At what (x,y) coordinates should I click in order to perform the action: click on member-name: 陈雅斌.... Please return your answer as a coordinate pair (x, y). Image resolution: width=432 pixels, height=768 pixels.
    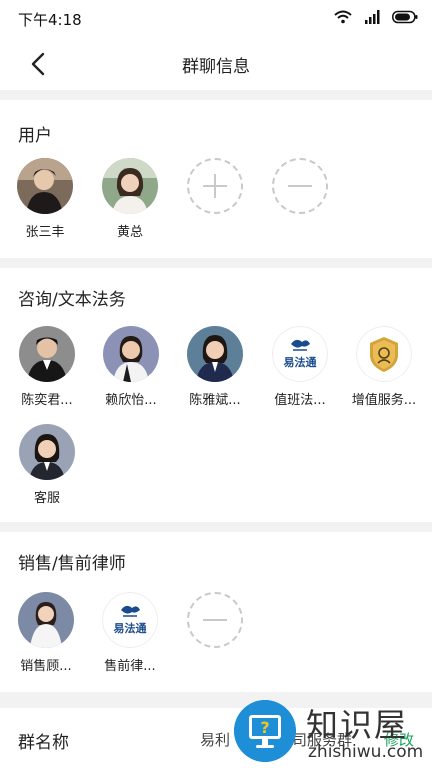
    Looking at the image, I should click on (215, 400).